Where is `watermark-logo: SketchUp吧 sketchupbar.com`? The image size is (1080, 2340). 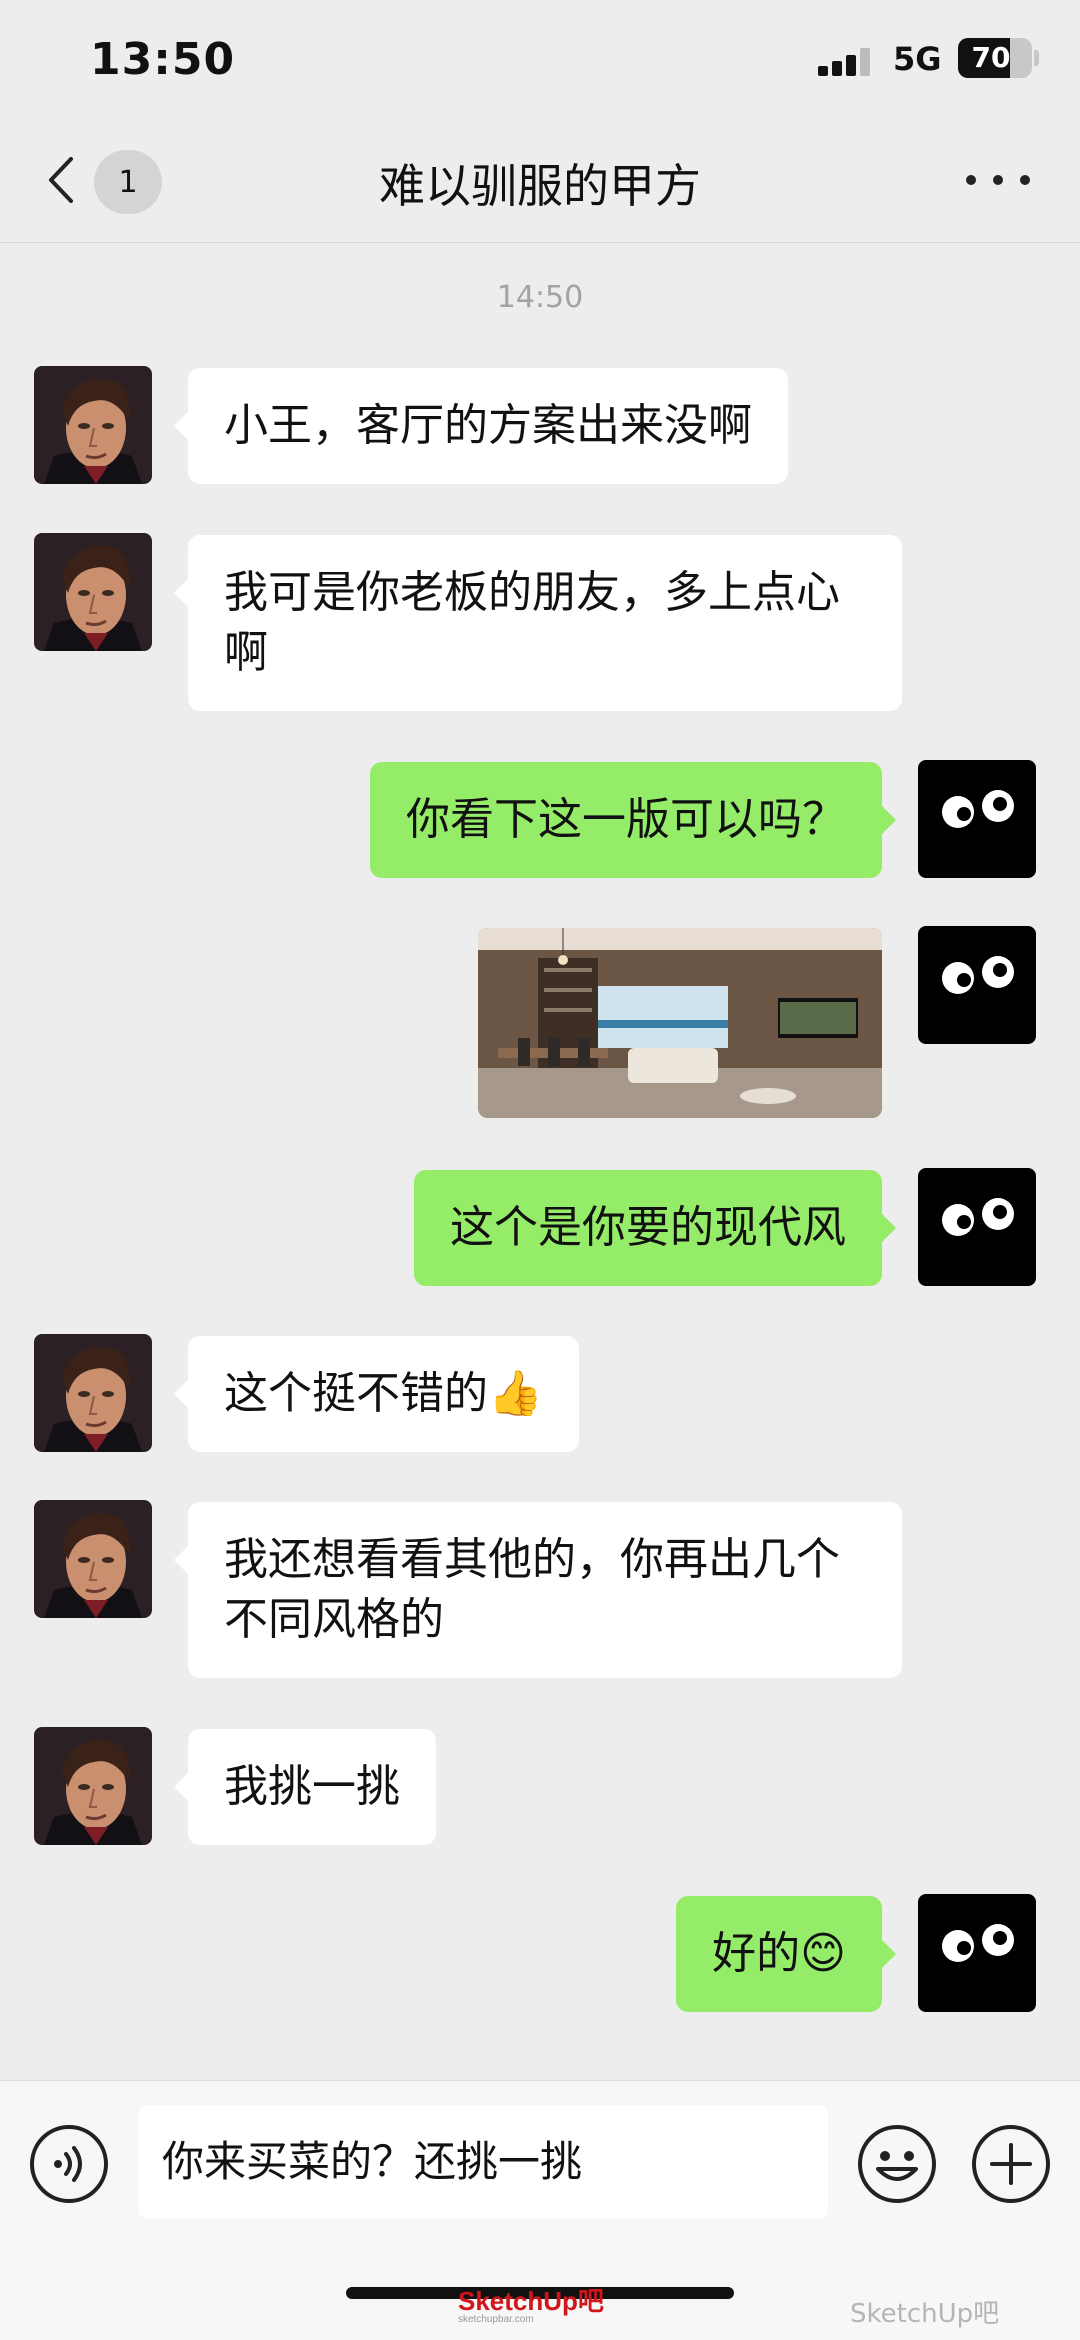 watermark-logo: SketchUp吧 sketchupbar.com is located at coordinates (531, 2303).